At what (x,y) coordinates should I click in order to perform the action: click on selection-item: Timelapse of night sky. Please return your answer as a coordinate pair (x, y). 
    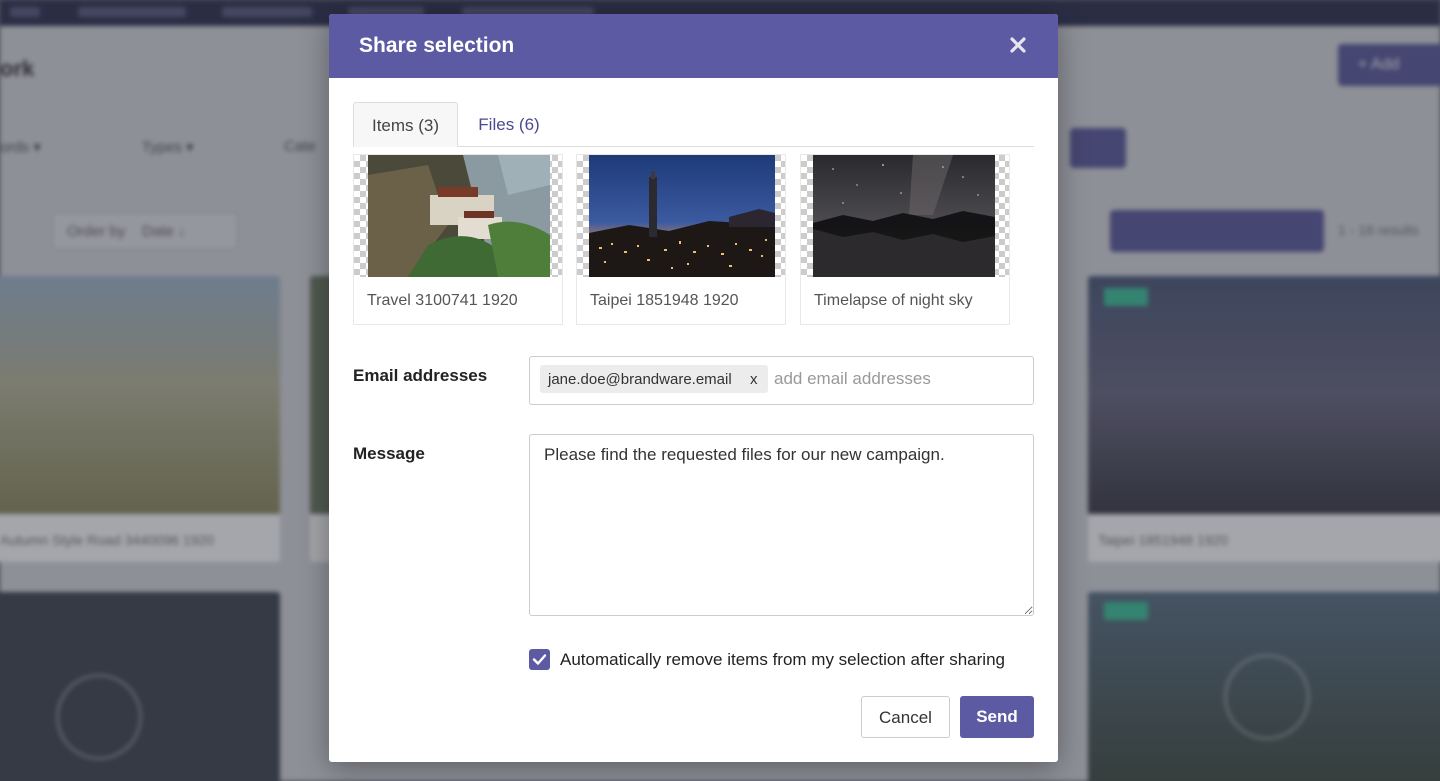
    Looking at the image, I should click on (905, 239).